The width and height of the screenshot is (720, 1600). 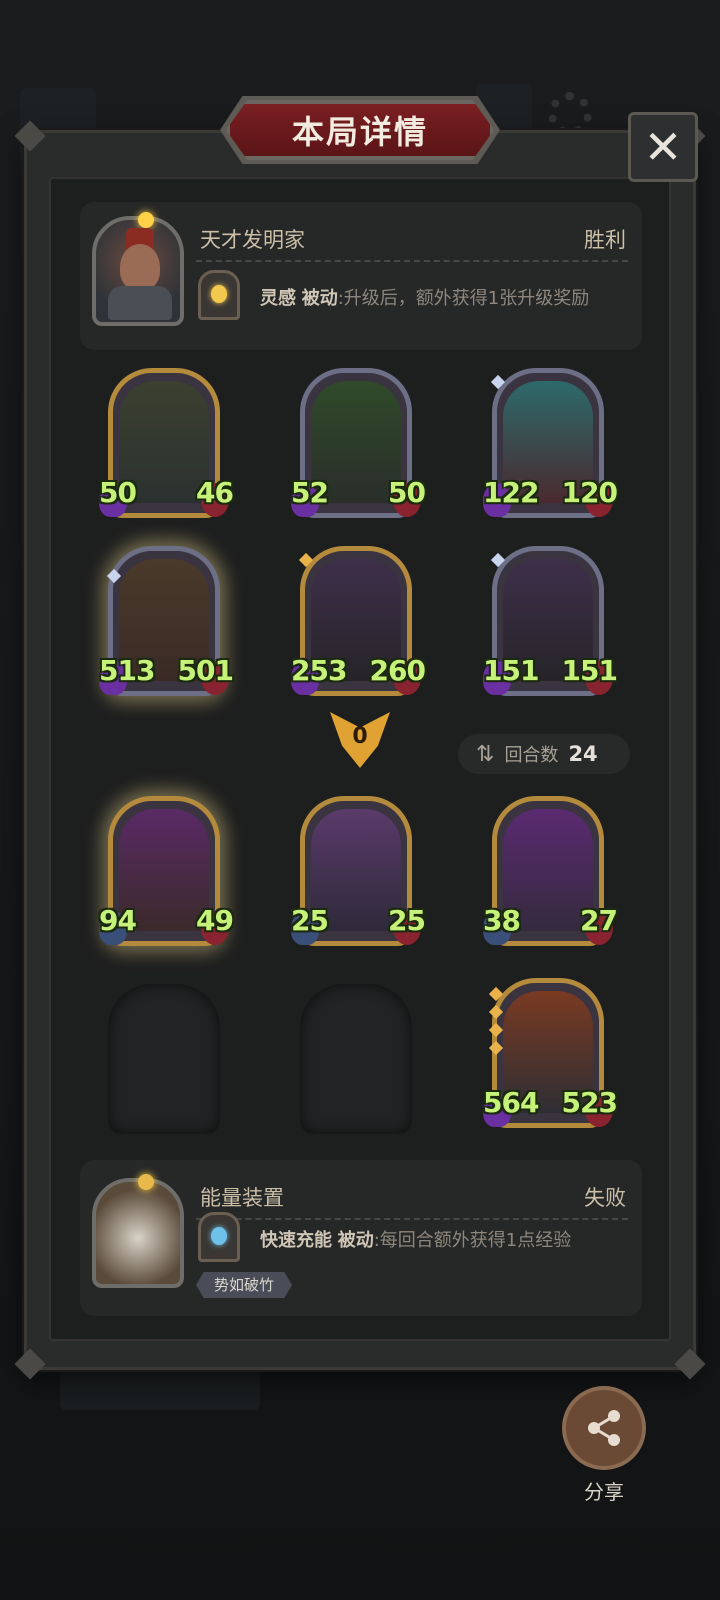 What do you see at coordinates (215, 492) in the screenshot?
I see `unit-health: 46` at bounding box center [215, 492].